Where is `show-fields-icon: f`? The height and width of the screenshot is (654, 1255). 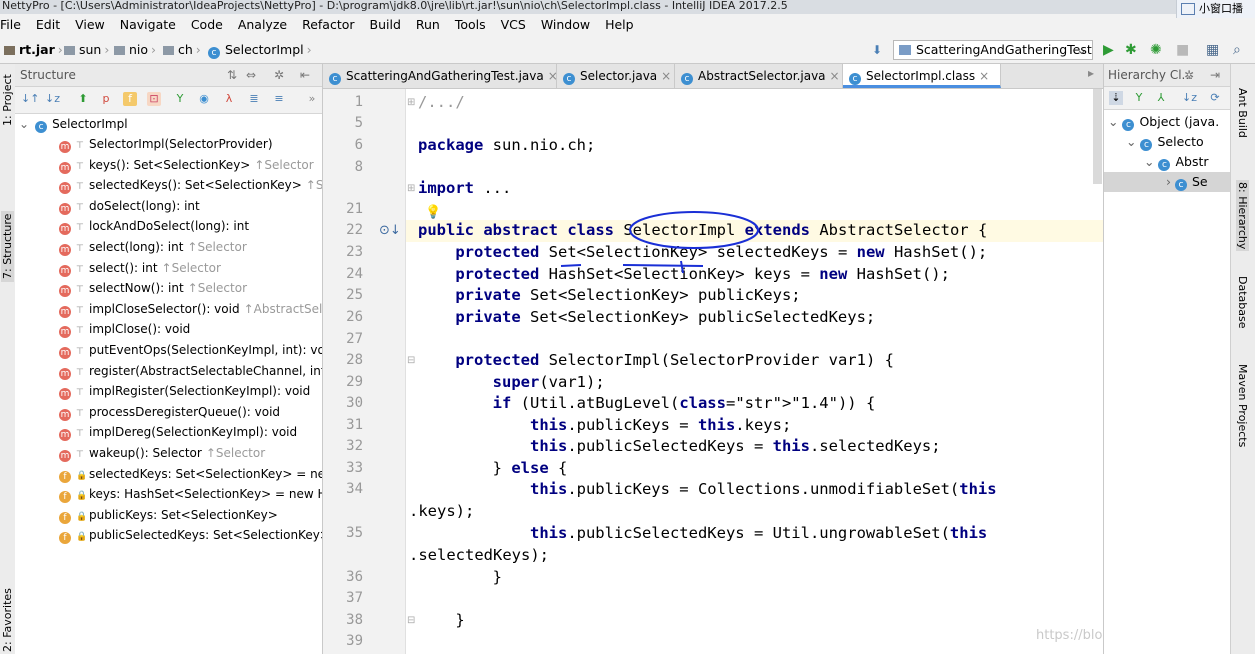 show-fields-icon: f is located at coordinates (130, 99).